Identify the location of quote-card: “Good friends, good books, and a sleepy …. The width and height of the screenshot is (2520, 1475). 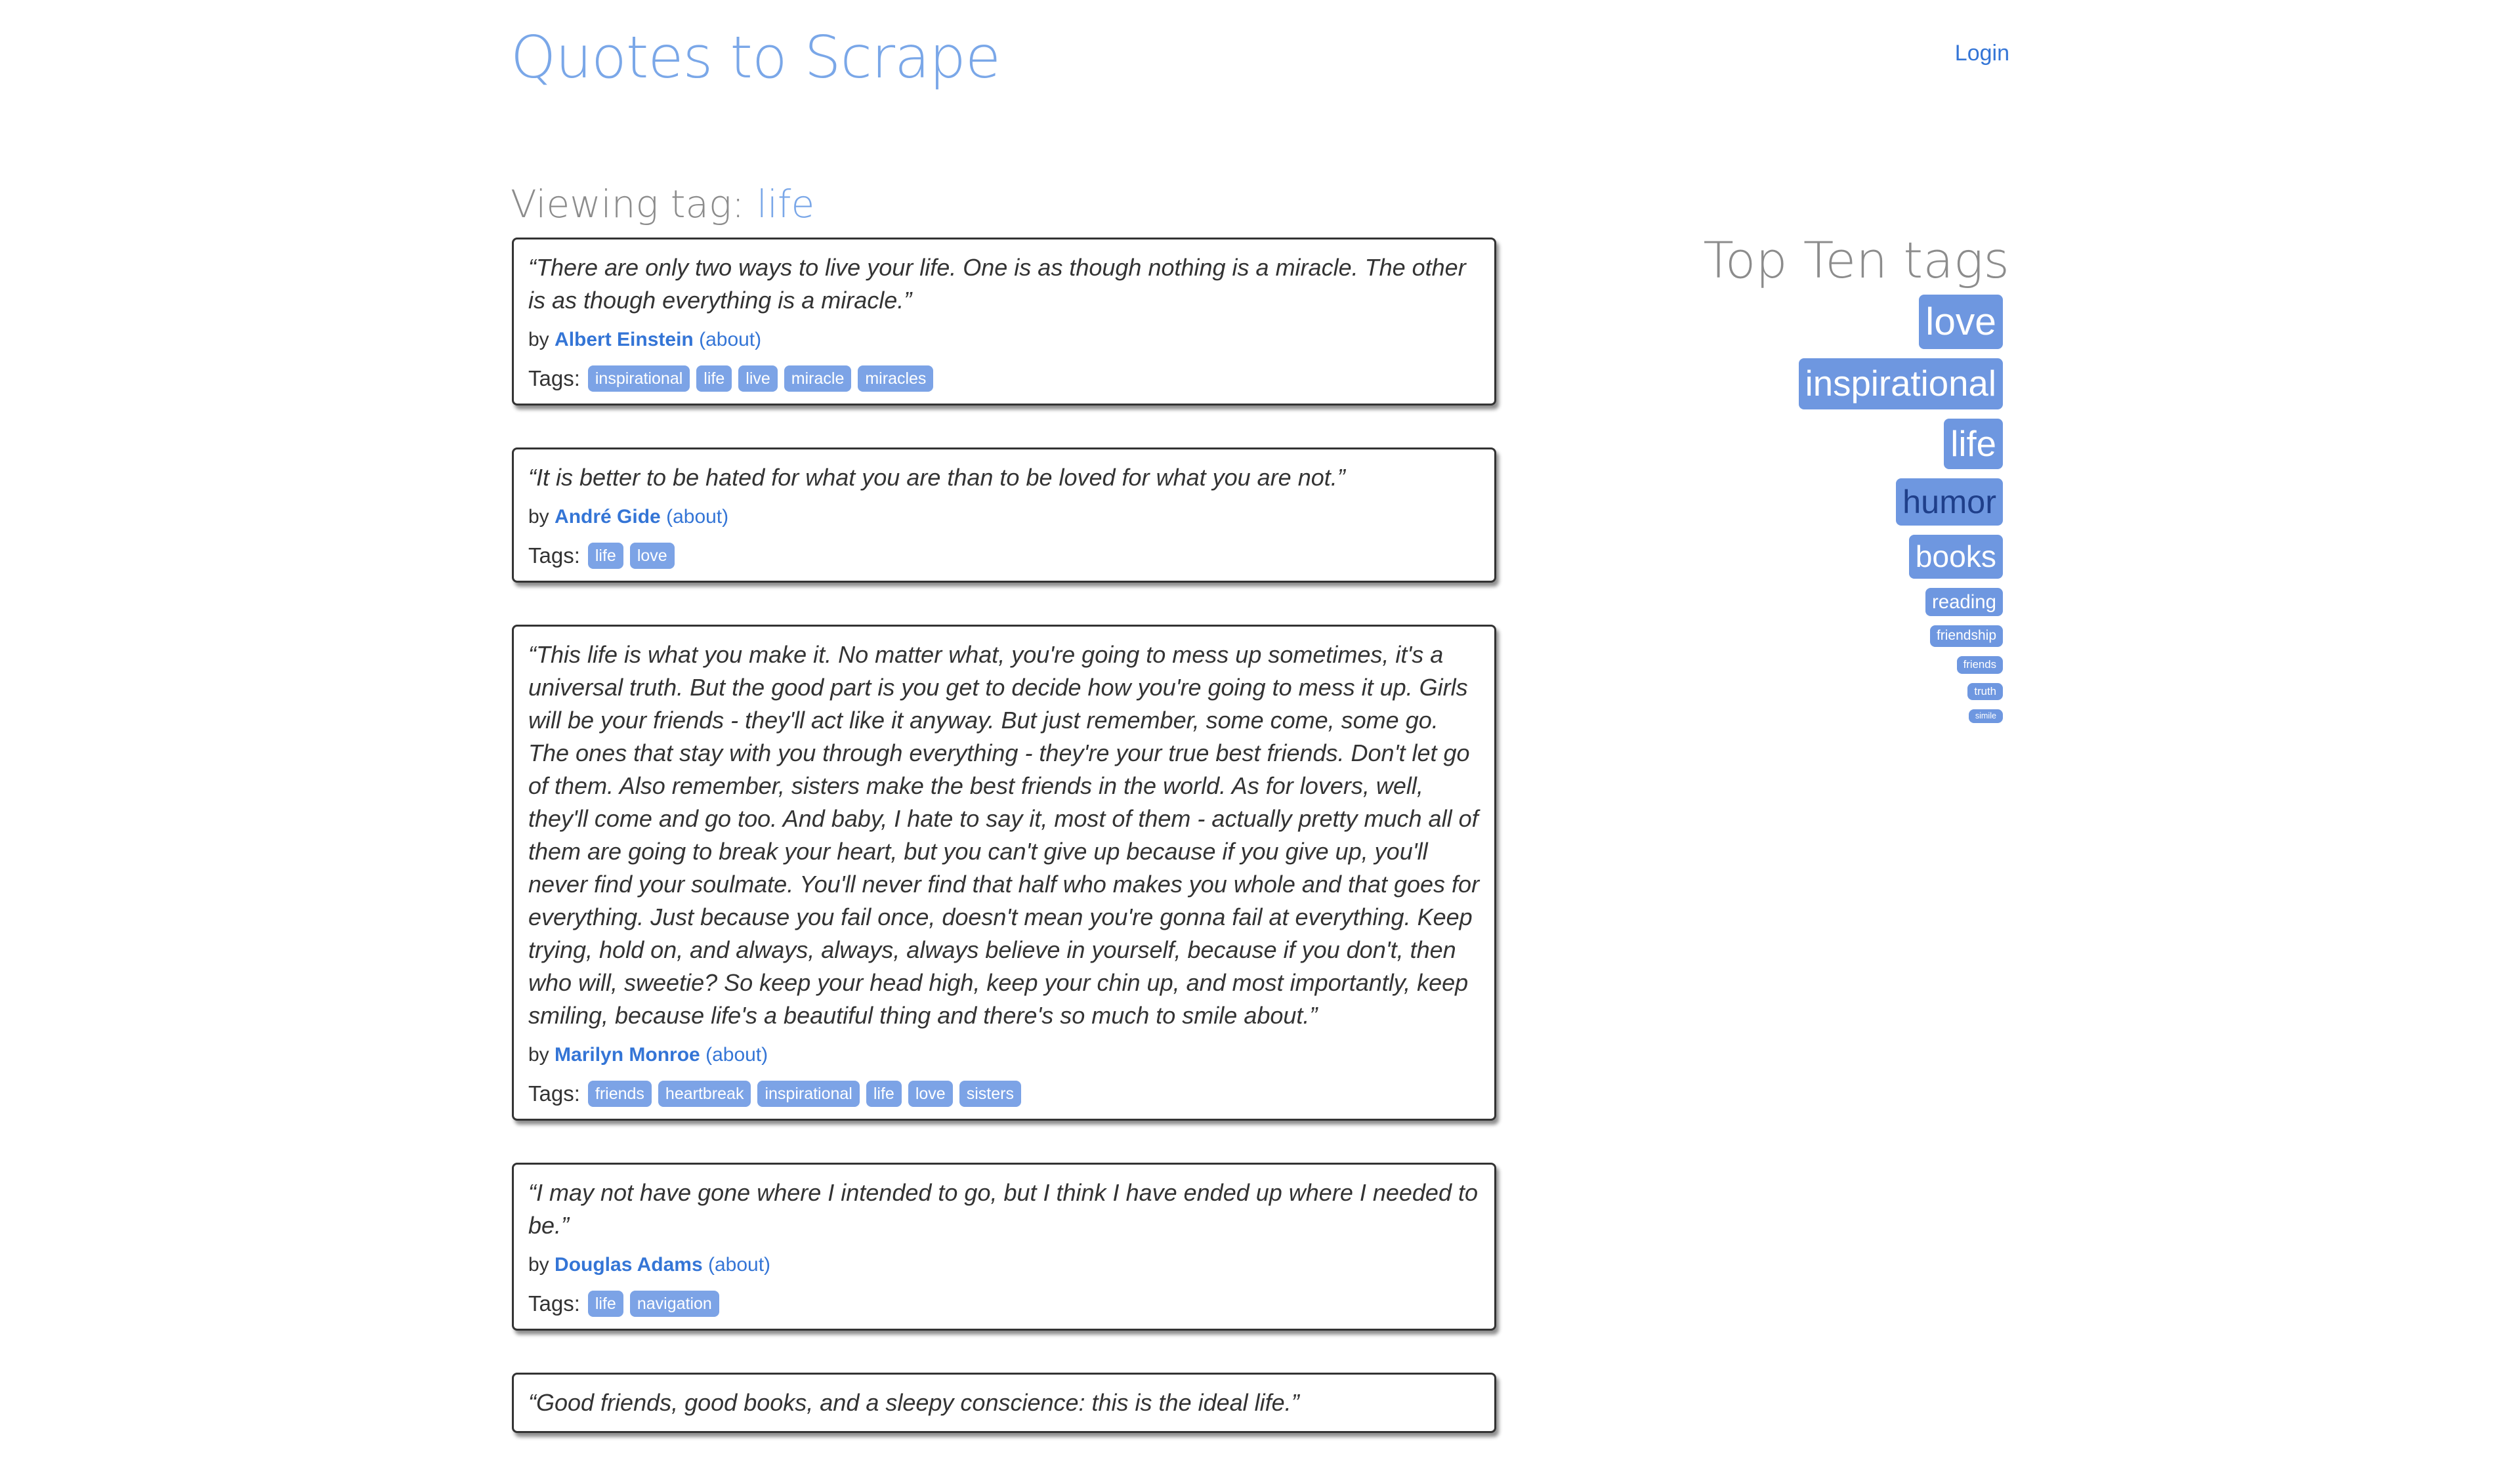
(1004, 1403).